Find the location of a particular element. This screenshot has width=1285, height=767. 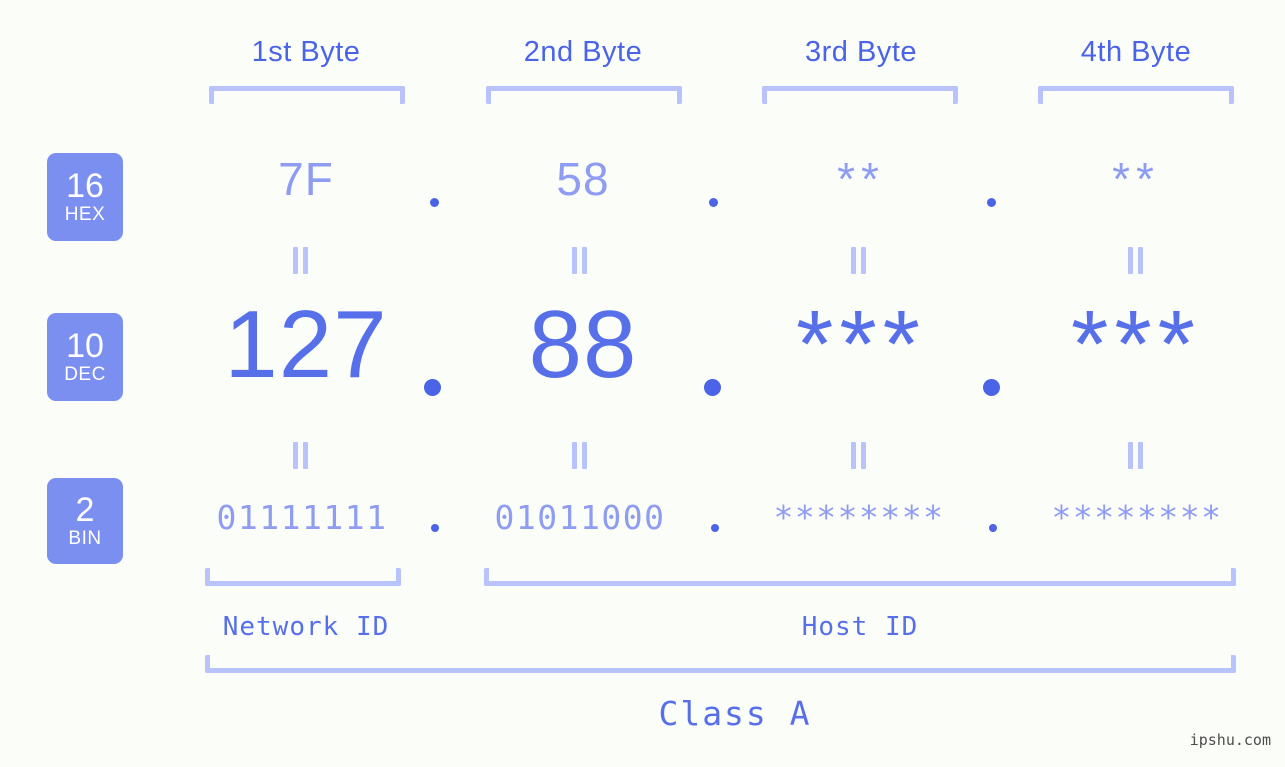

hex-byte-4: ** is located at coordinates (1136, 179).